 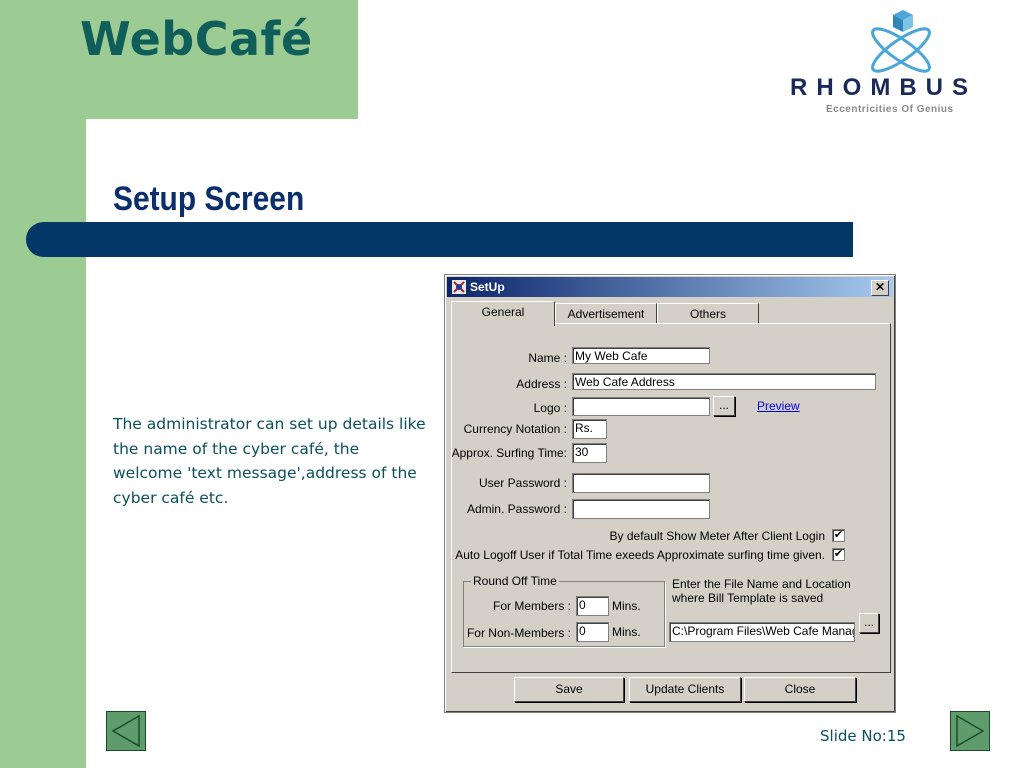 What do you see at coordinates (518, 633) in the screenshot?
I see `non-members-label: For Non-Members :` at bounding box center [518, 633].